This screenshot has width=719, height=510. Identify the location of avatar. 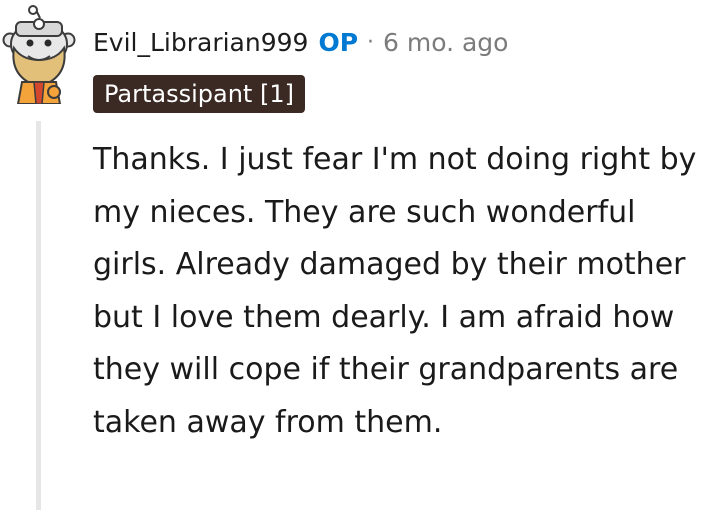
(39, 54).